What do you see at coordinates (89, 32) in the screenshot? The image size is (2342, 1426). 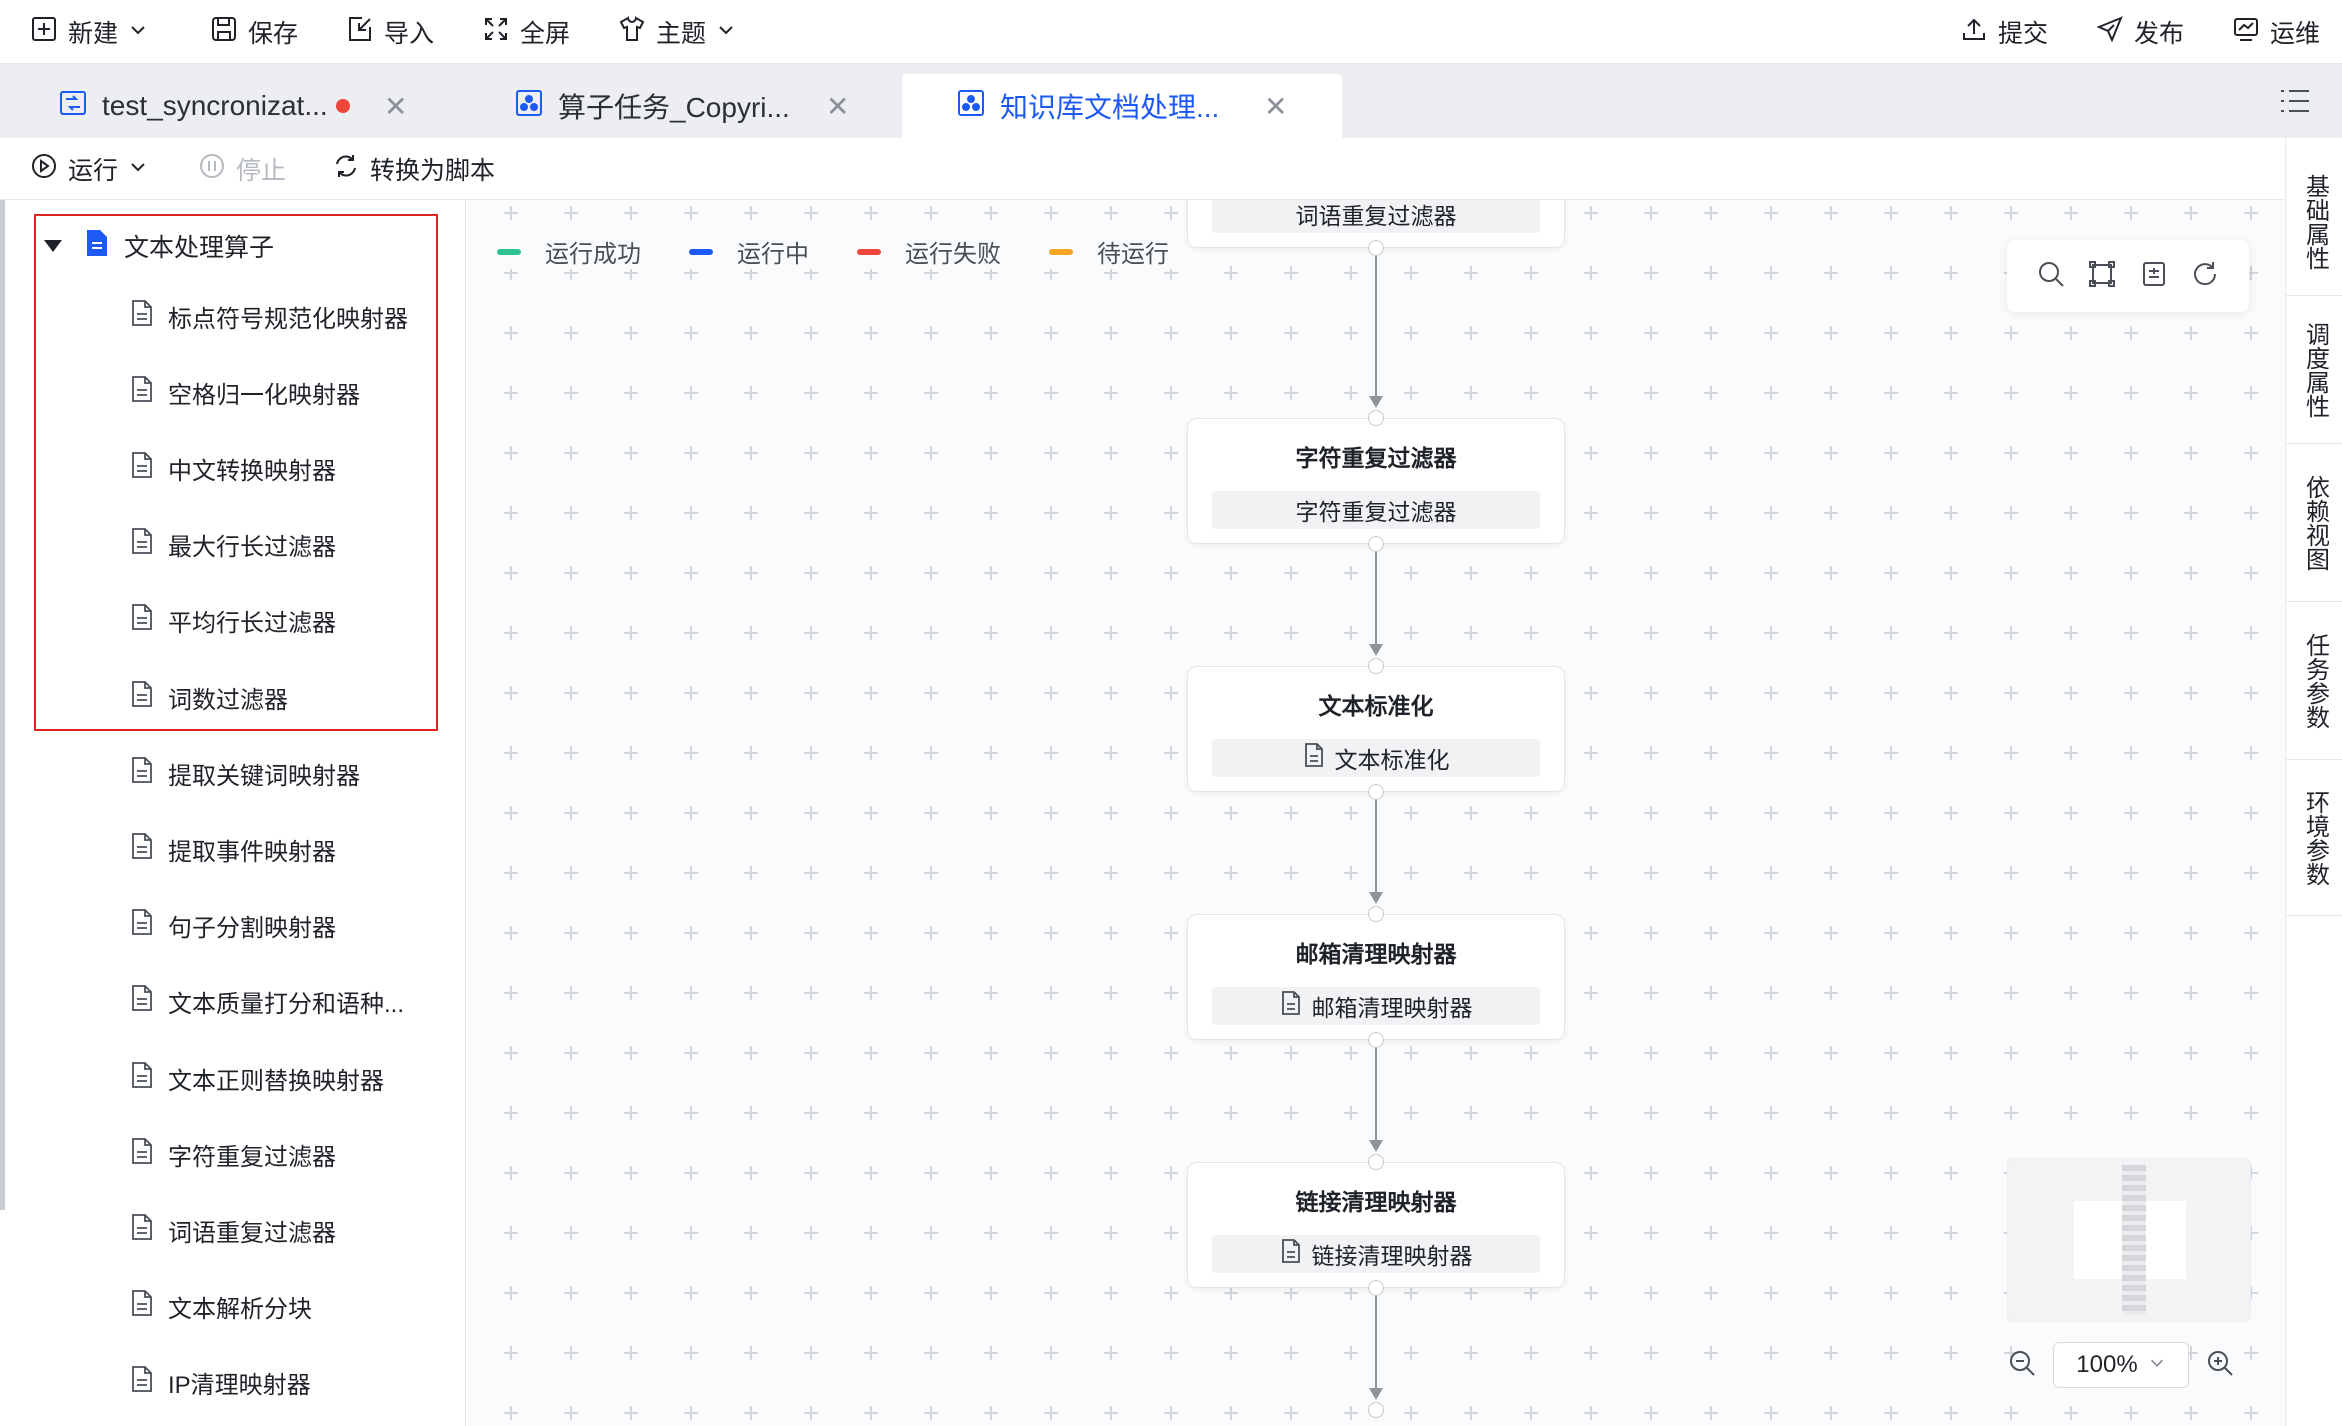 I see `new-button: 新建` at bounding box center [89, 32].